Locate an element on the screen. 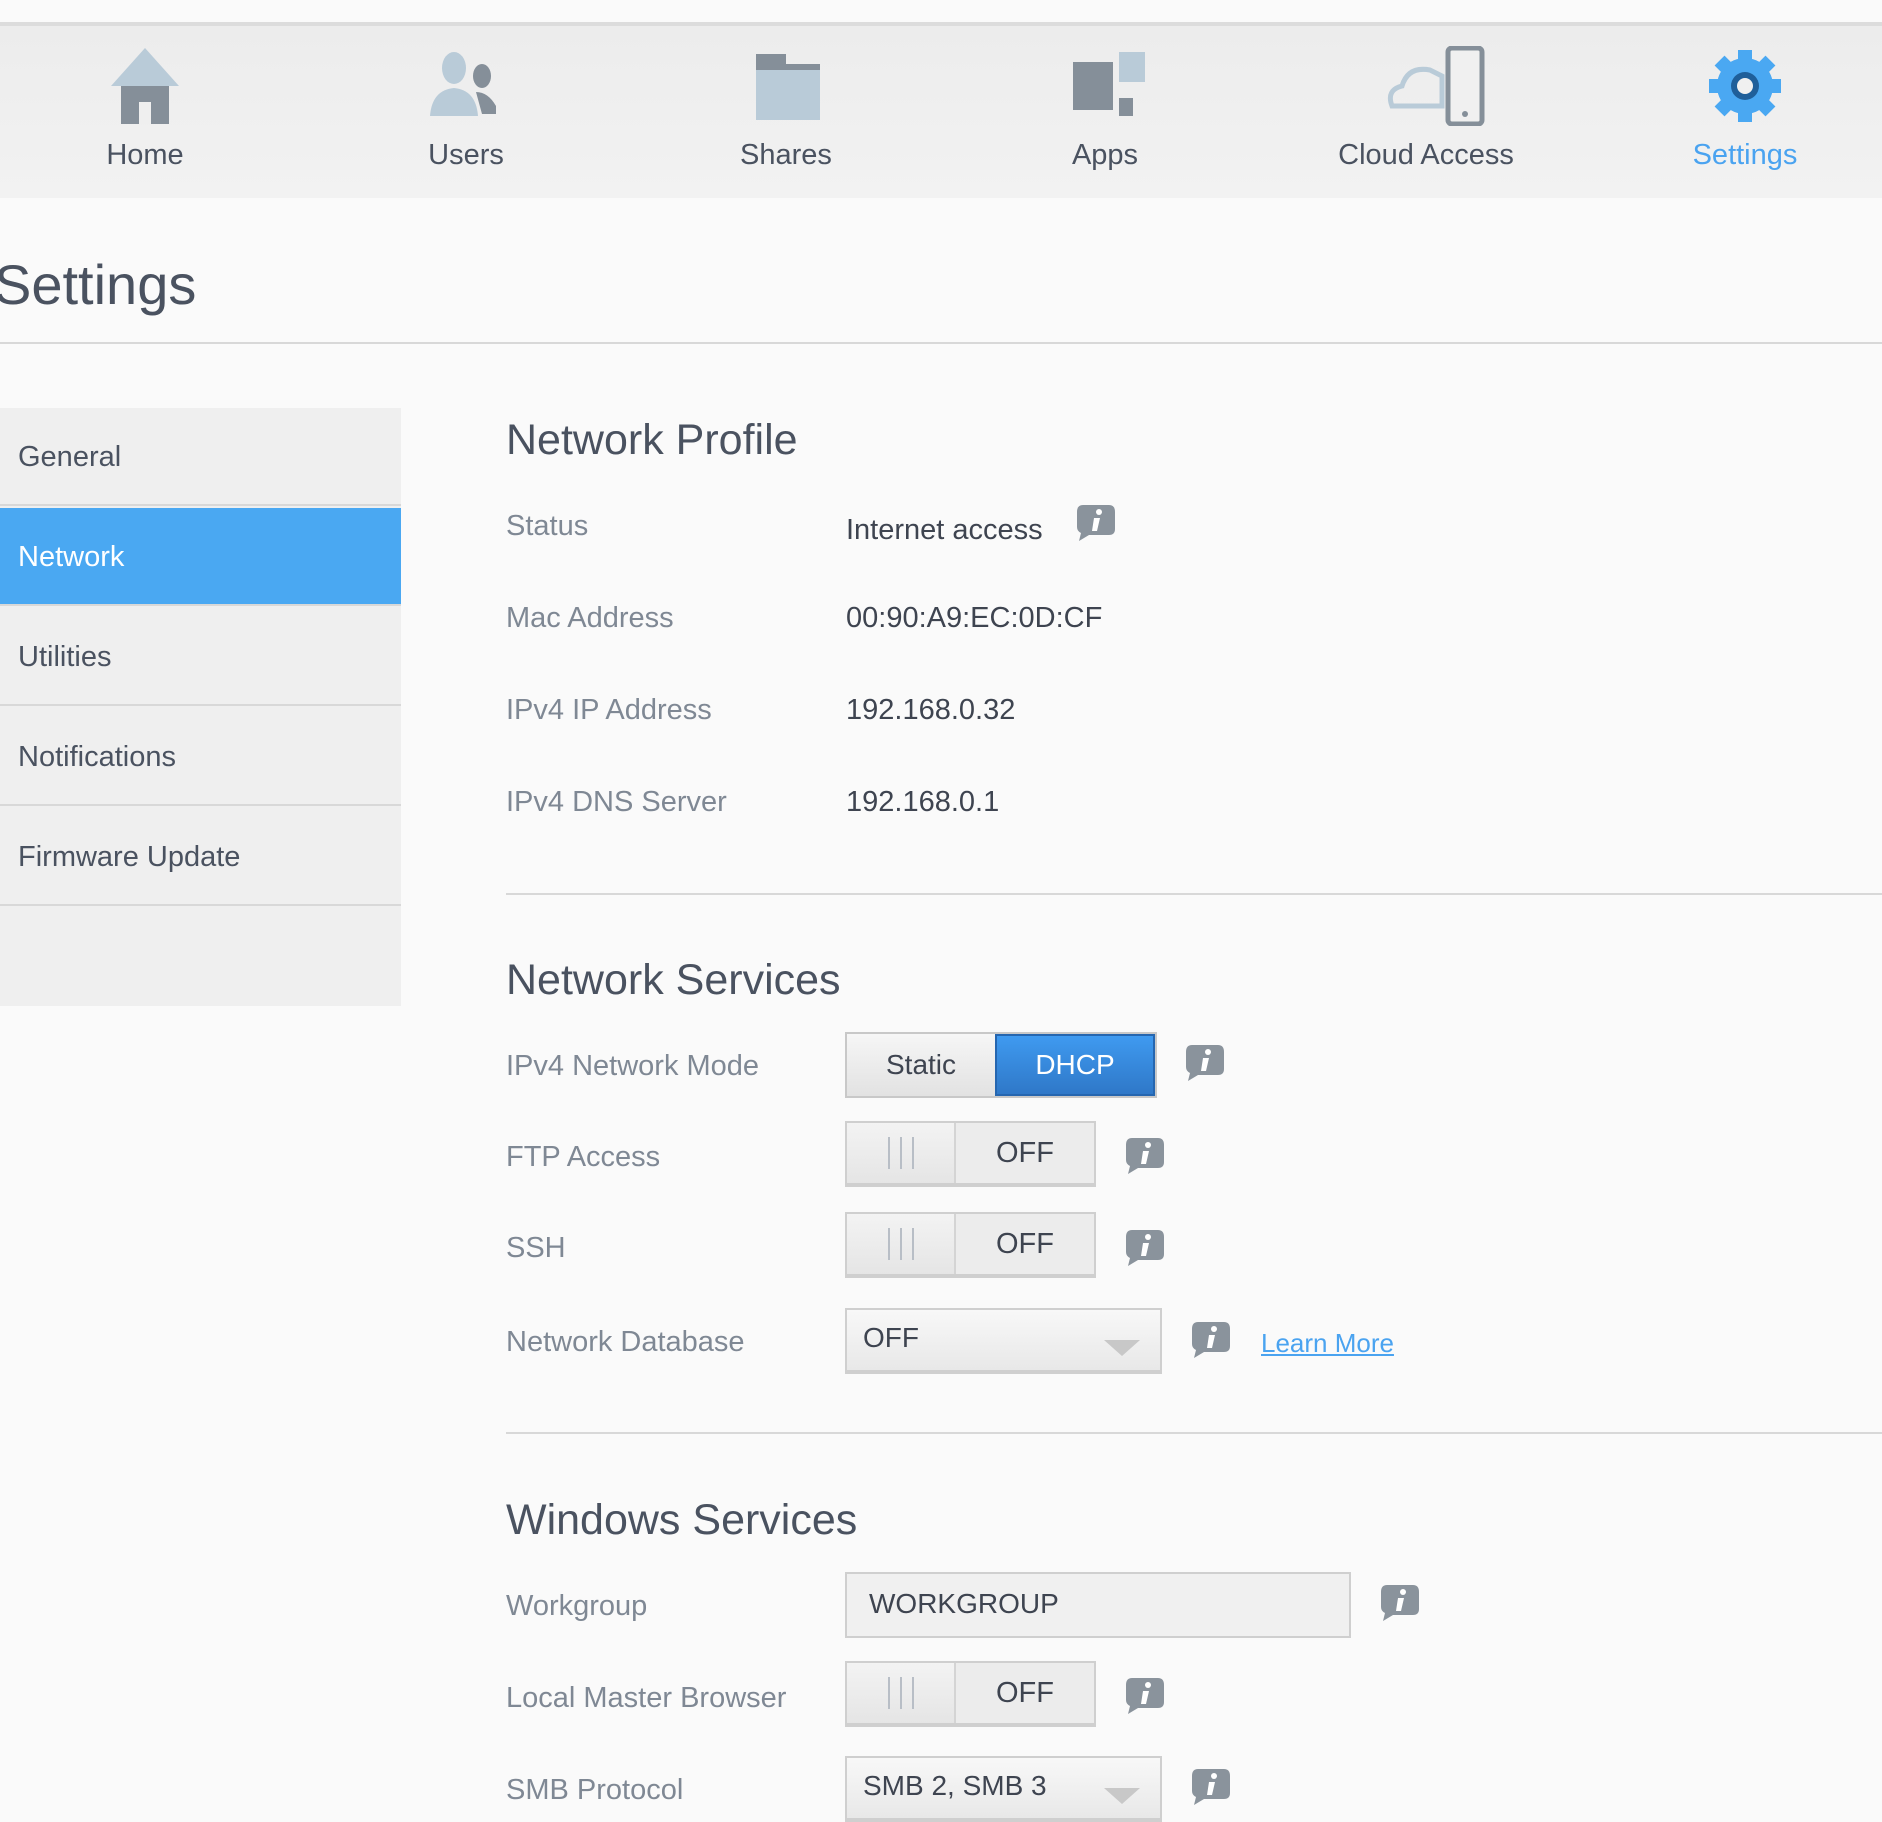  status-value: Internet access is located at coordinates (944, 530).